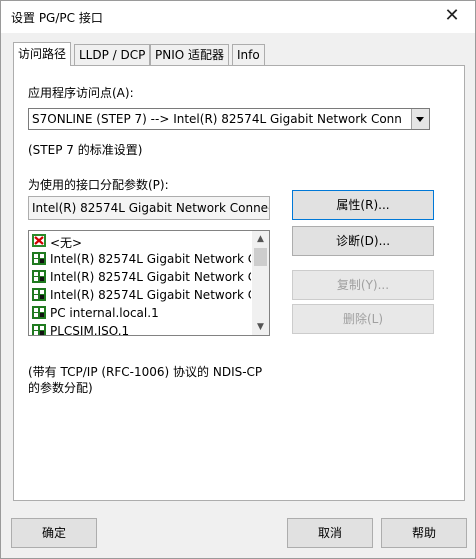  I want to click on tab-lldp-dcp: LLDP / DCP, so click(112, 54).